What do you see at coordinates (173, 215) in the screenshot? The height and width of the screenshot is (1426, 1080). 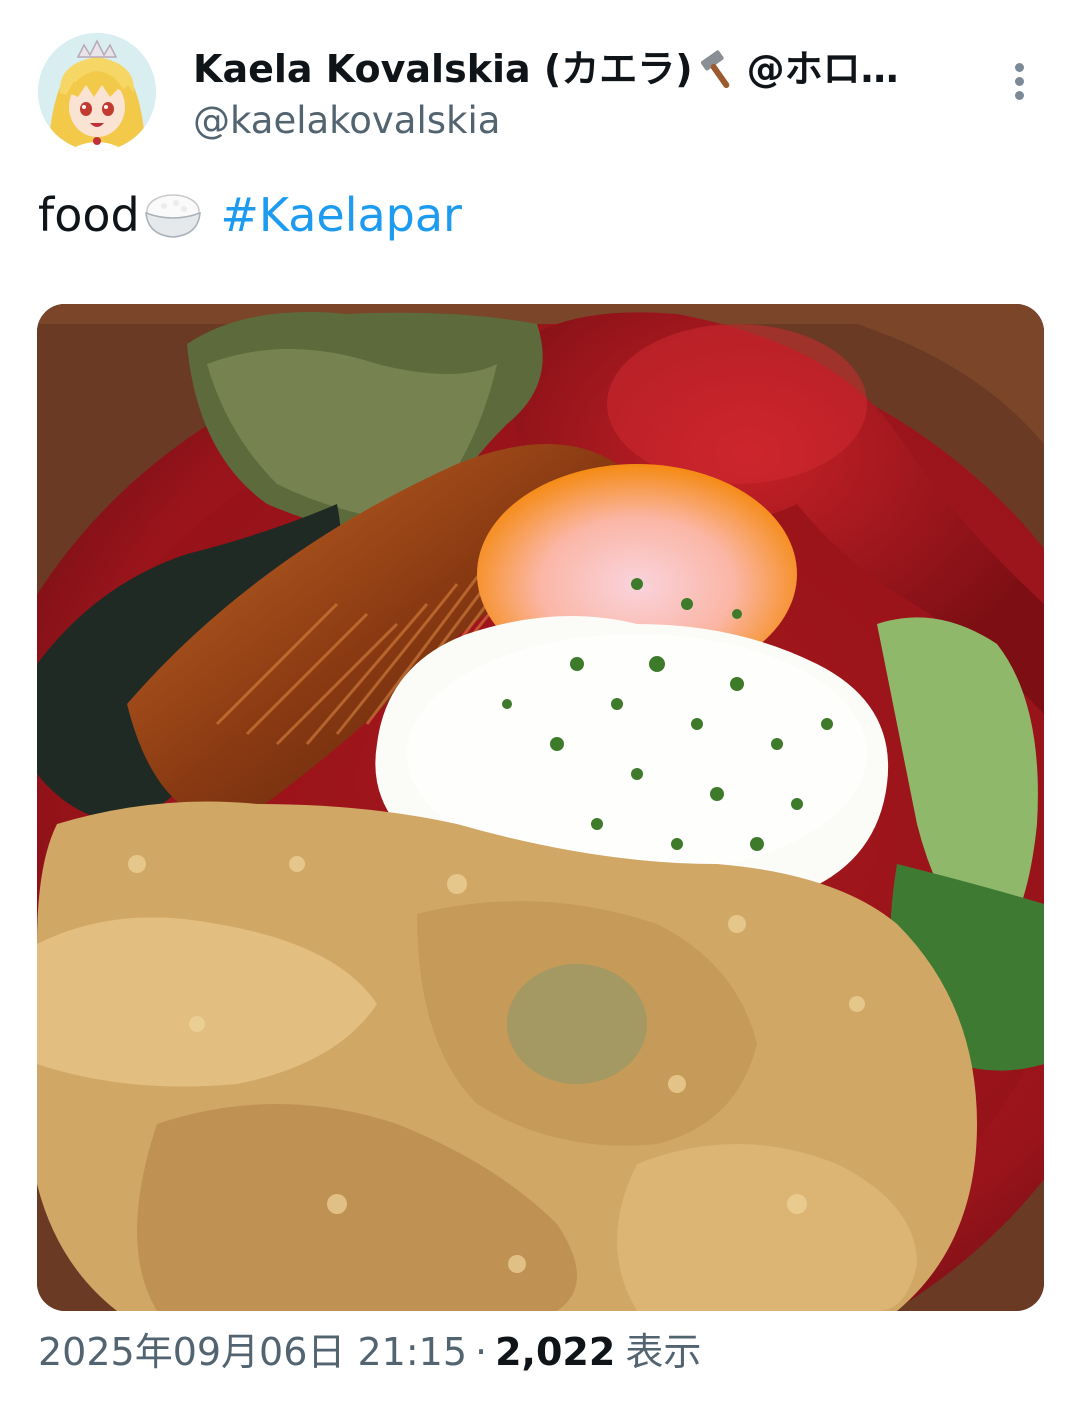 I see `rice-bowl-icon` at bounding box center [173, 215].